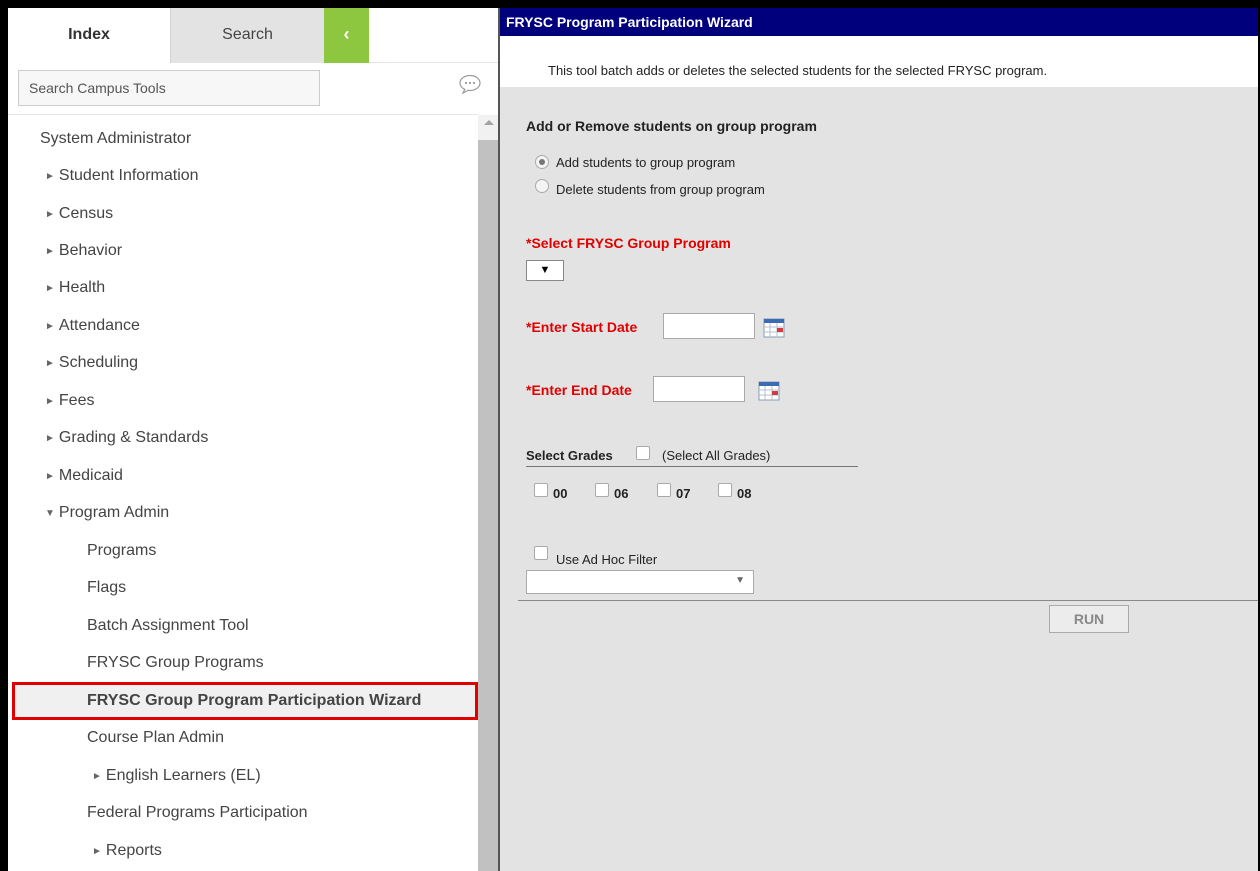 Image resolution: width=1260 pixels, height=871 pixels. What do you see at coordinates (243, 175) in the screenshot?
I see `nav-student-information: ► Student Information` at bounding box center [243, 175].